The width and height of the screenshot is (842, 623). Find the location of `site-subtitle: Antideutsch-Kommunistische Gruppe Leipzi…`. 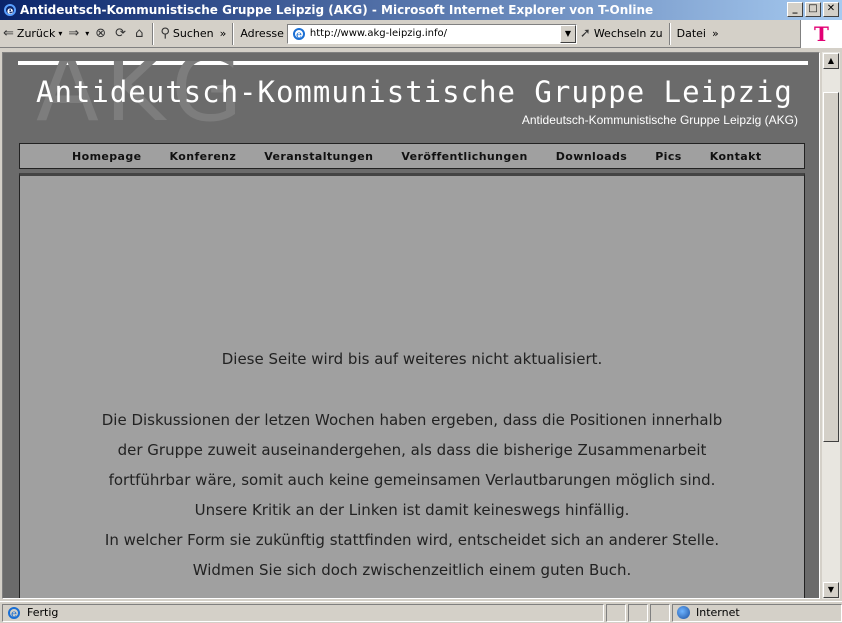

site-subtitle: Antideutsch-Kommunistische Gruppe Leipzi… is located at coordinates (659, 120).